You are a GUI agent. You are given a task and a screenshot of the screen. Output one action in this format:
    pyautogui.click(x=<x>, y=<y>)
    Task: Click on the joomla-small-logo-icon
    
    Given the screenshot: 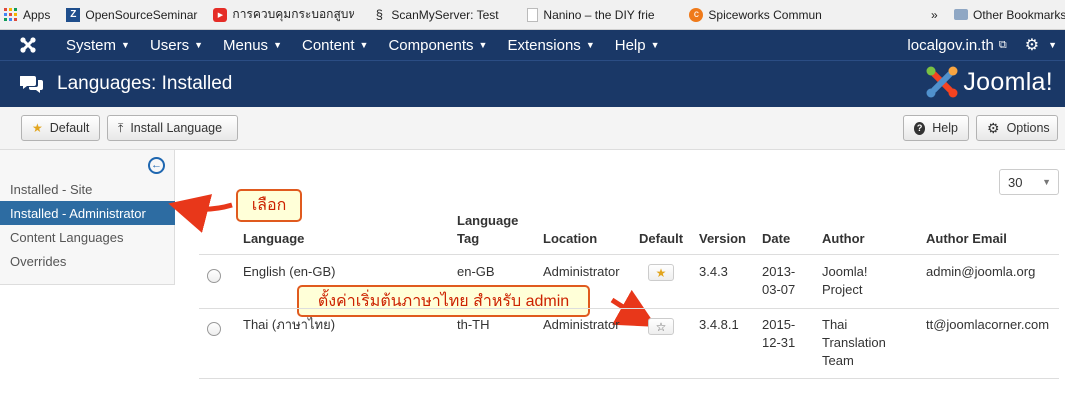 What is the action you would take?
    pyautogui.click(x=28, y=45)
    